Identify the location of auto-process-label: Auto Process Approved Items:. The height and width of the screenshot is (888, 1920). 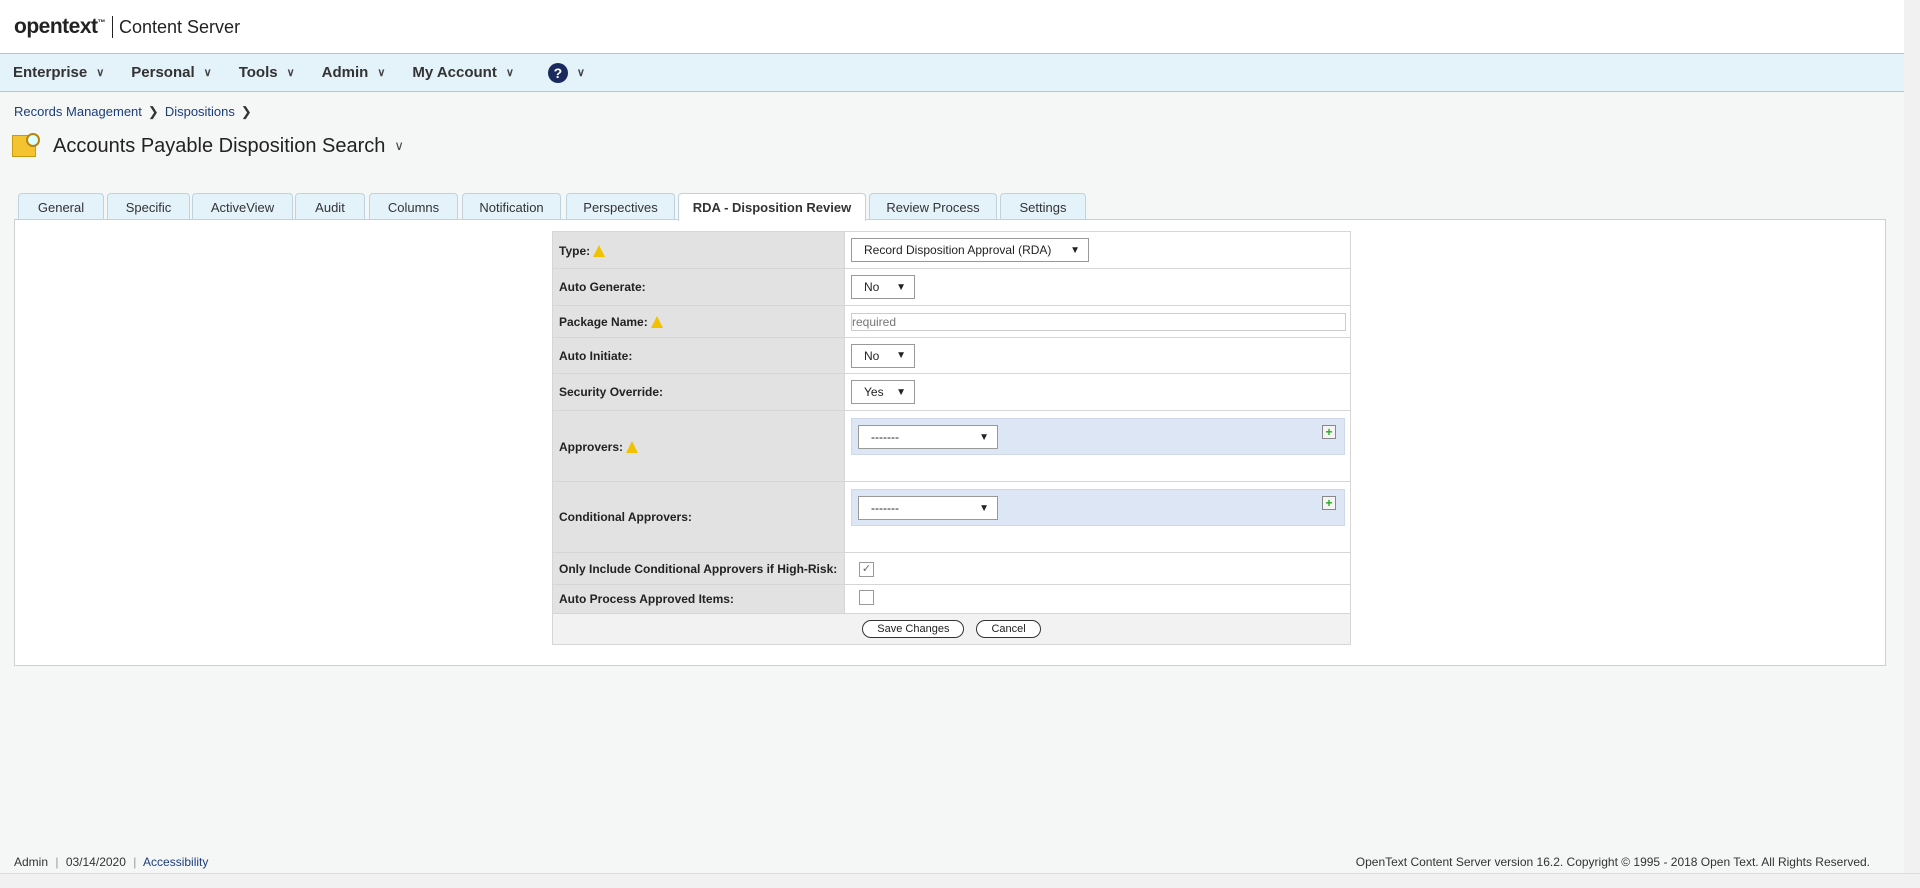
(698, 599).